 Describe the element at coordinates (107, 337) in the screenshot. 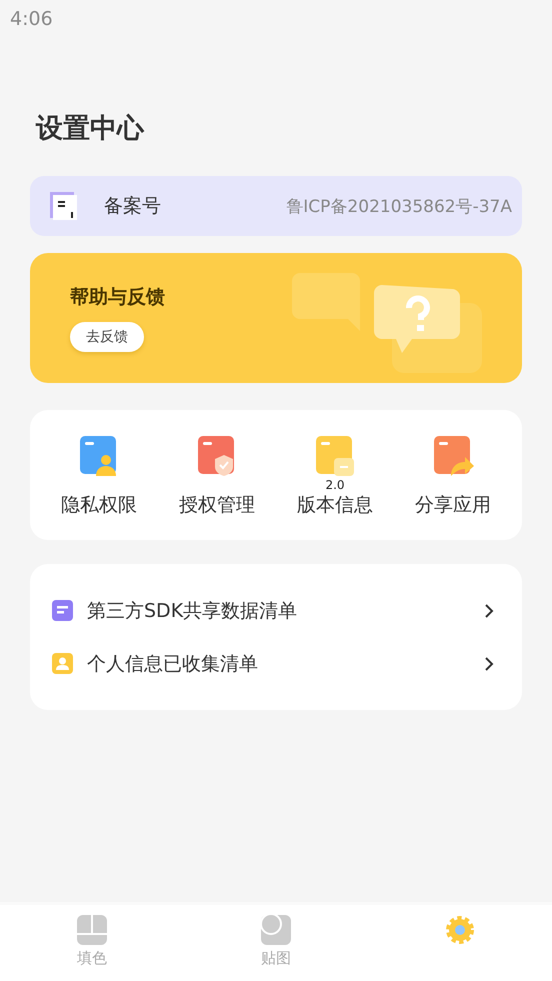

I see `feedback-button: 去反馈` at that location.